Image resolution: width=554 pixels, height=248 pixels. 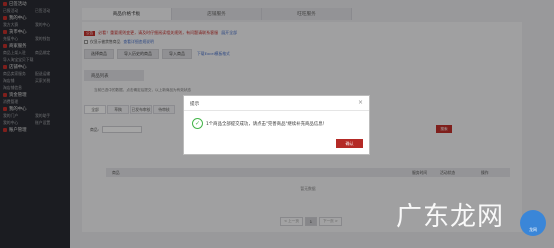 I want to click on dialog-message: 1个商品全部提交成功，请点击"完善商品"继续补充商品信息！, so click(x=266, y=124).